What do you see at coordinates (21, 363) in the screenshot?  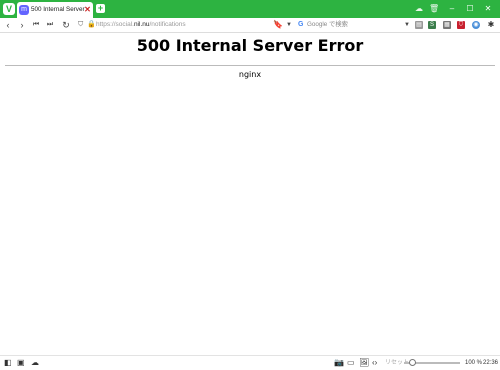 I see `window-icon: ▣` at bounding box center [21, 363].